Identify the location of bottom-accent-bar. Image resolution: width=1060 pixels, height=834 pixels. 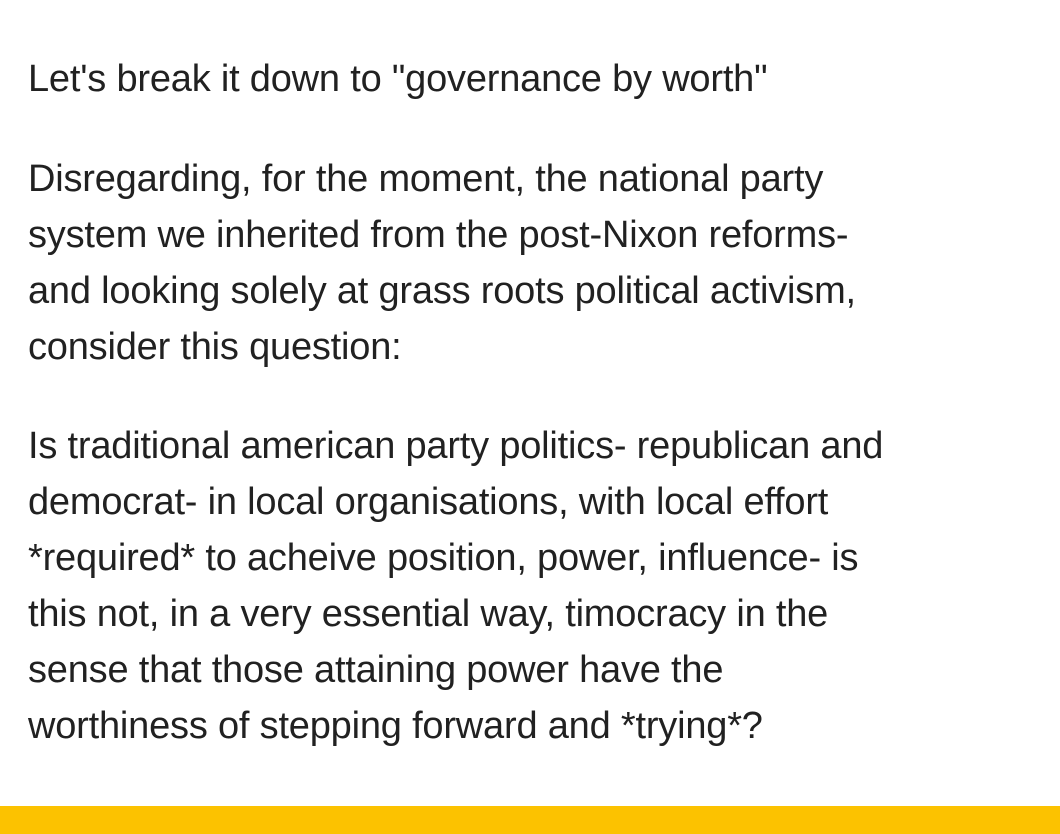
(530, 820).